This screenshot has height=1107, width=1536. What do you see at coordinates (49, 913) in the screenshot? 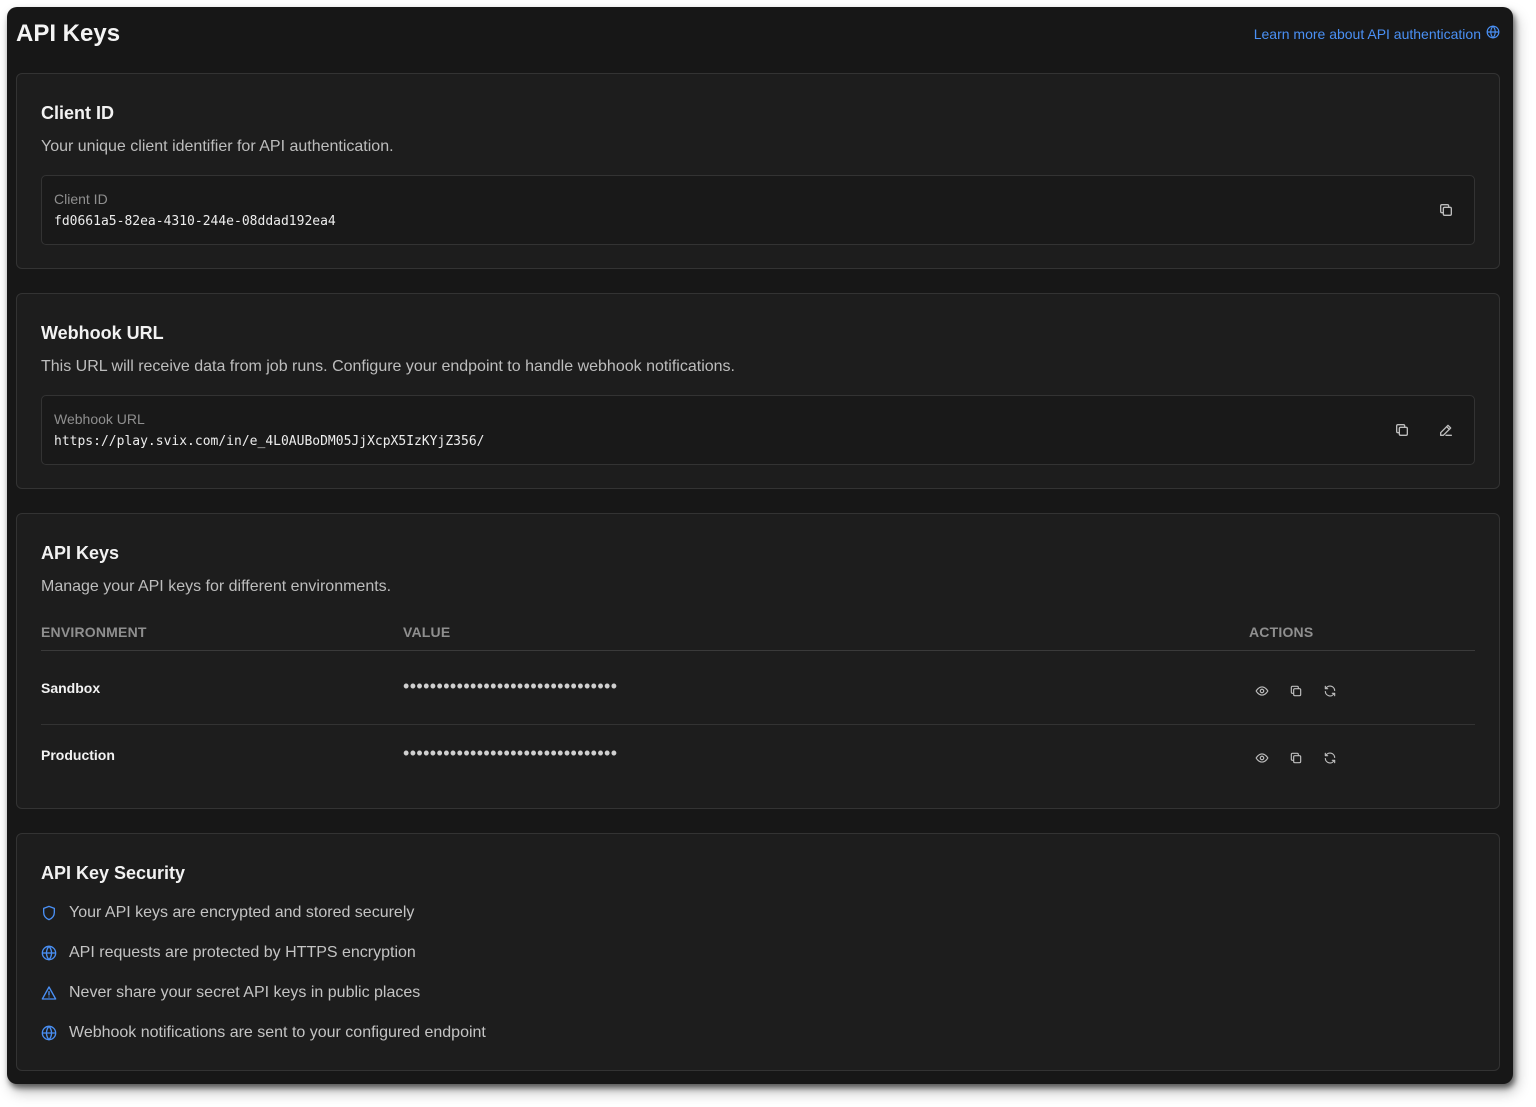
I see `shield-icon` at bounding box center [49, 913].